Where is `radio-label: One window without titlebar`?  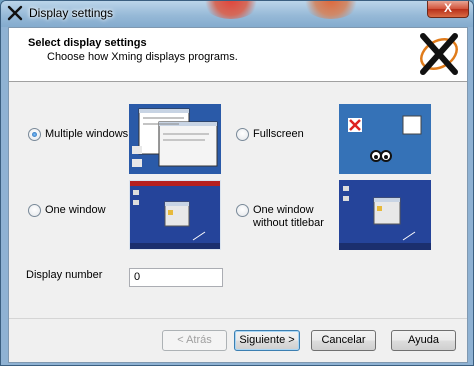 radio-label: One window without titlebar is located at coordinates (288, 216).